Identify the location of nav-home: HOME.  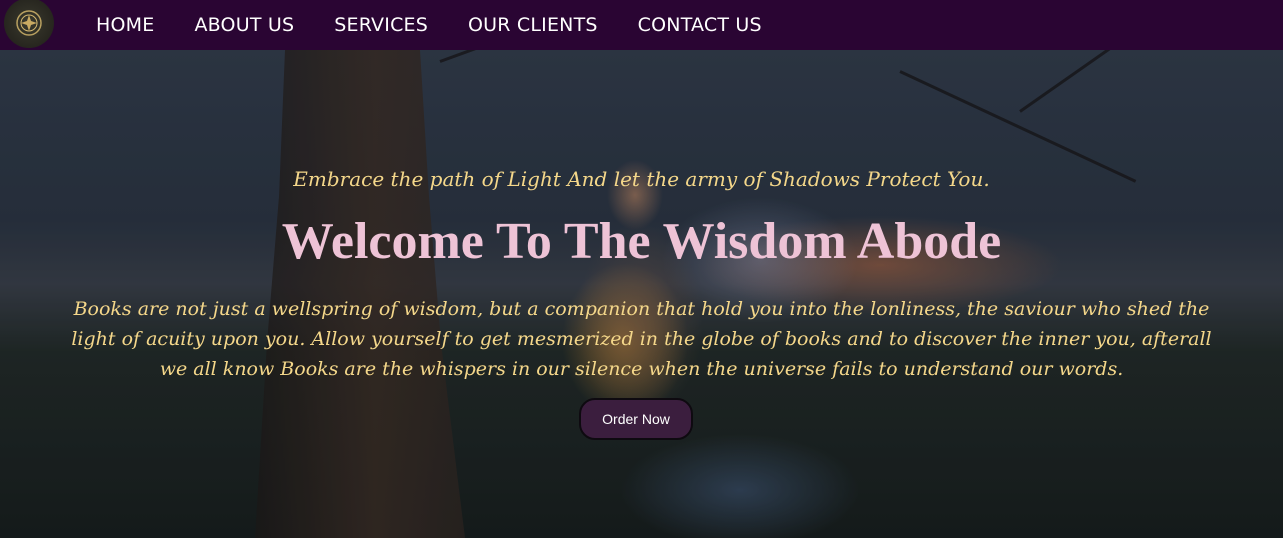
(125, 25).